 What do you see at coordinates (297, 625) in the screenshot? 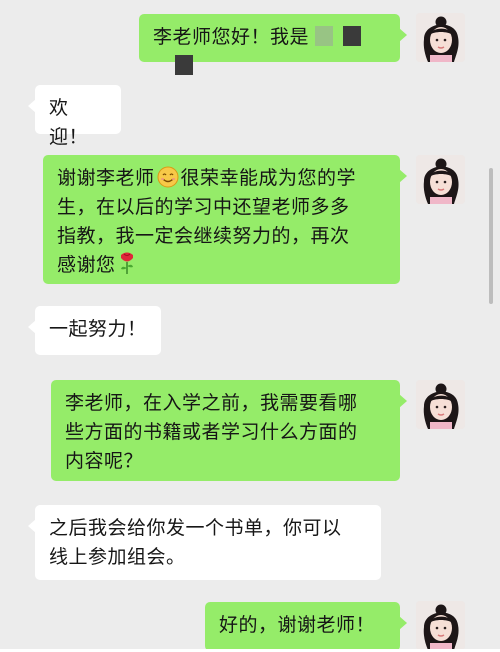
I see `message-text: 好的，谢谢老师！` at bounding box center [297, 625].